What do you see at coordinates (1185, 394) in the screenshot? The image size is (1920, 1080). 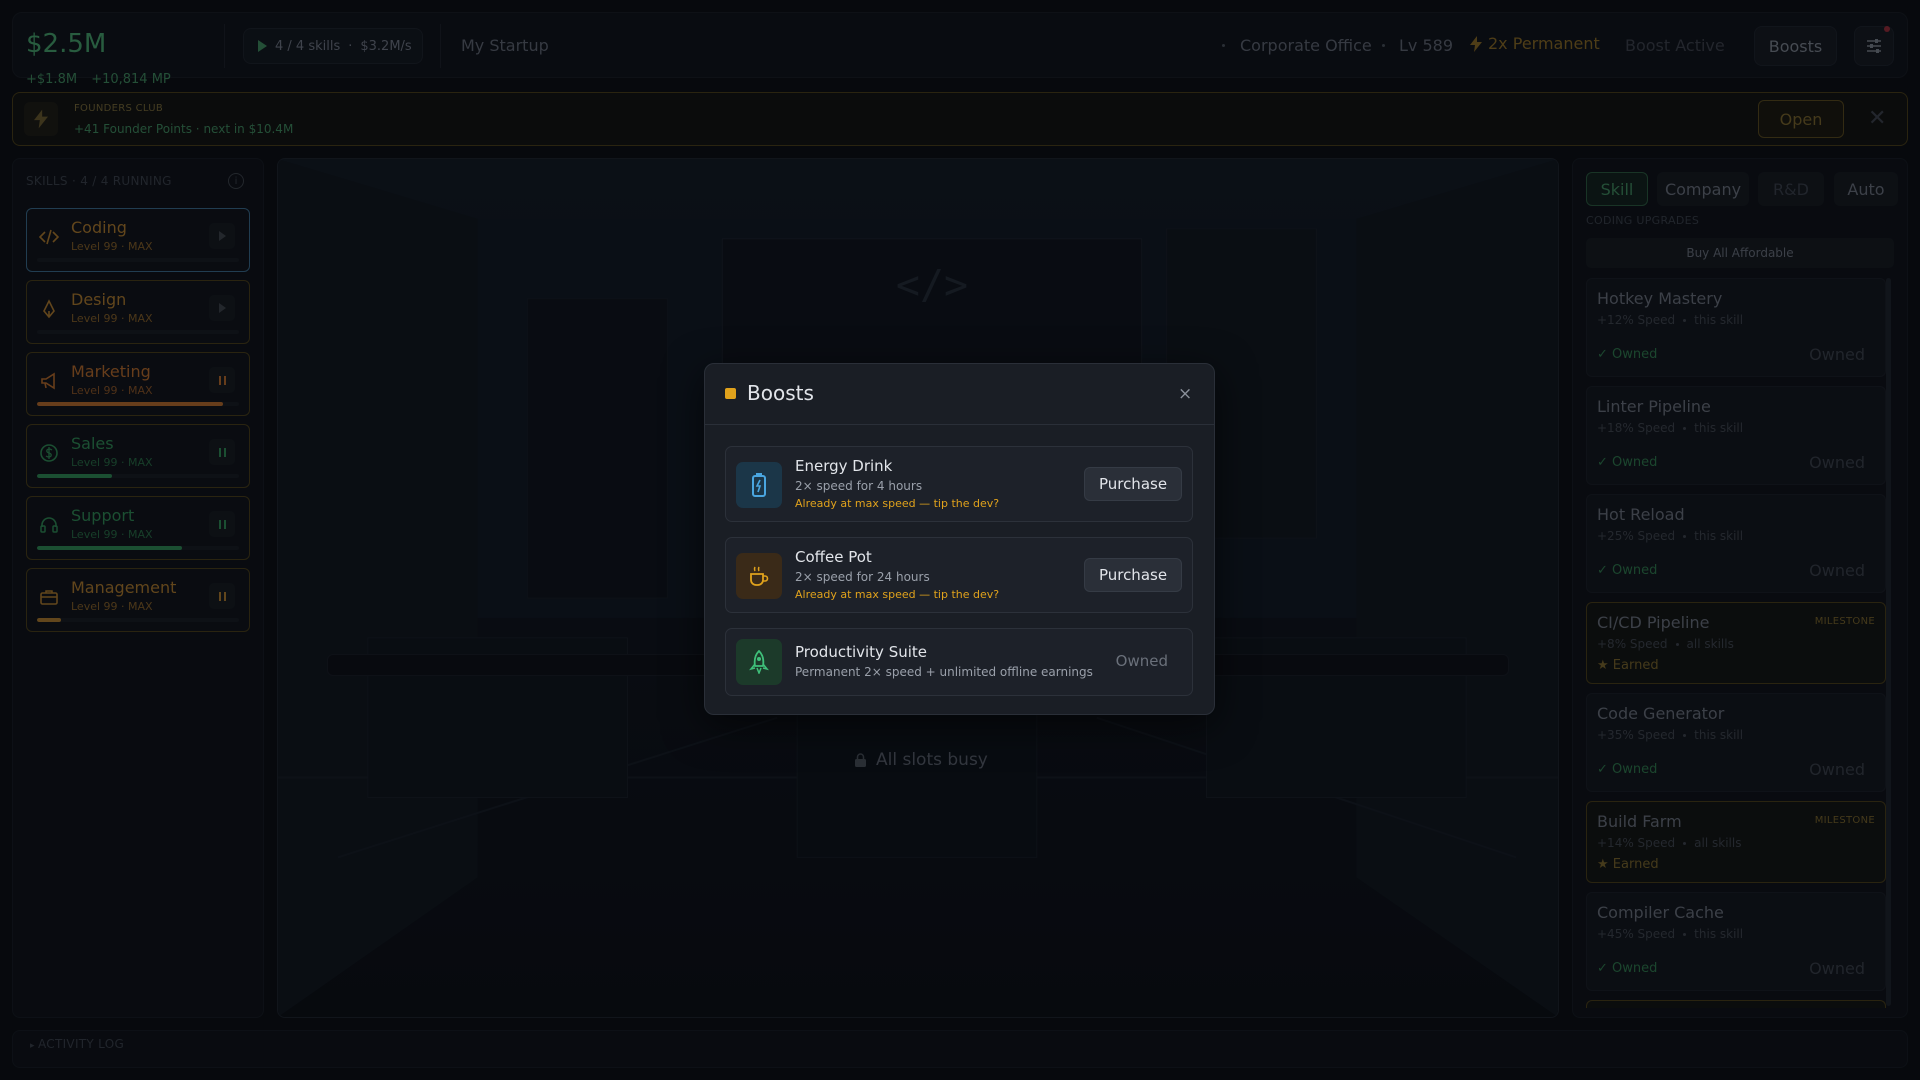 I see `close-icon: ×` at bounding box center [1185, 394].